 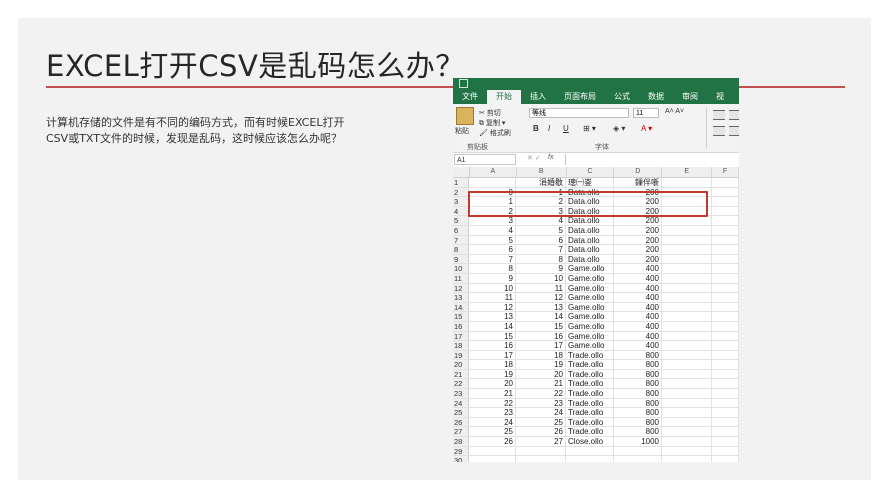 I want to click on row-header: 30, so click(x=461, y=459).